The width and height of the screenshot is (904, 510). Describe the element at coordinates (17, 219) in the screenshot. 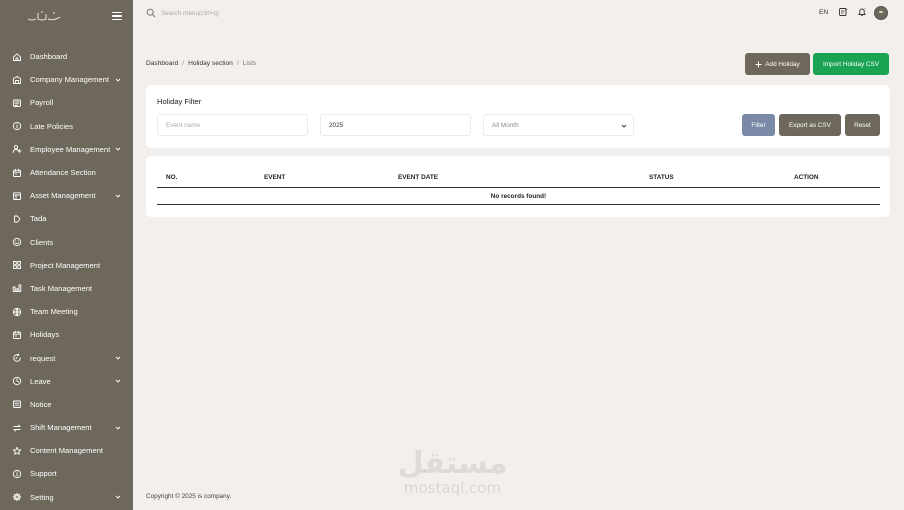

I see `tag-icon` at that location.